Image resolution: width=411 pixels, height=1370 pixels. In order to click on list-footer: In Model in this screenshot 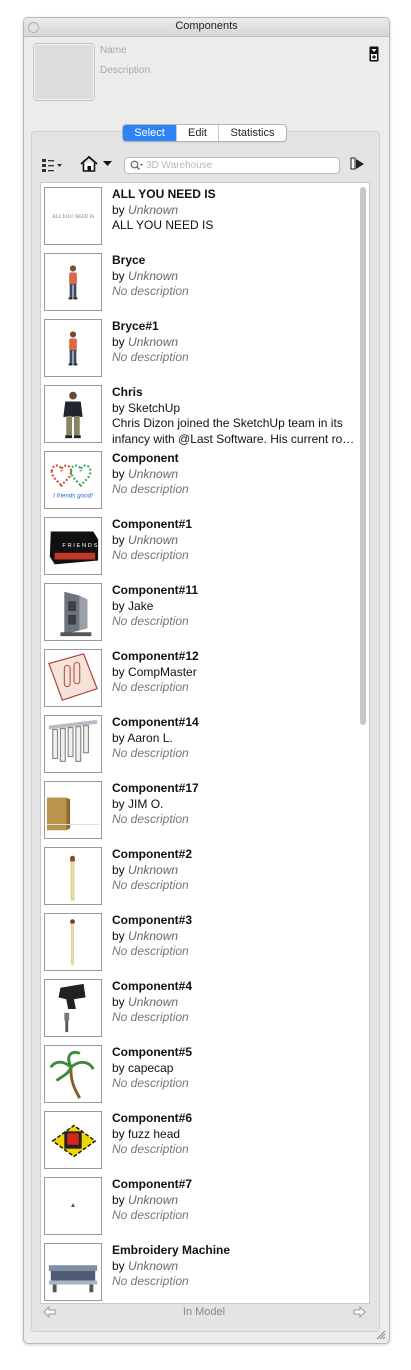, I will do `click(204, 1312)`.